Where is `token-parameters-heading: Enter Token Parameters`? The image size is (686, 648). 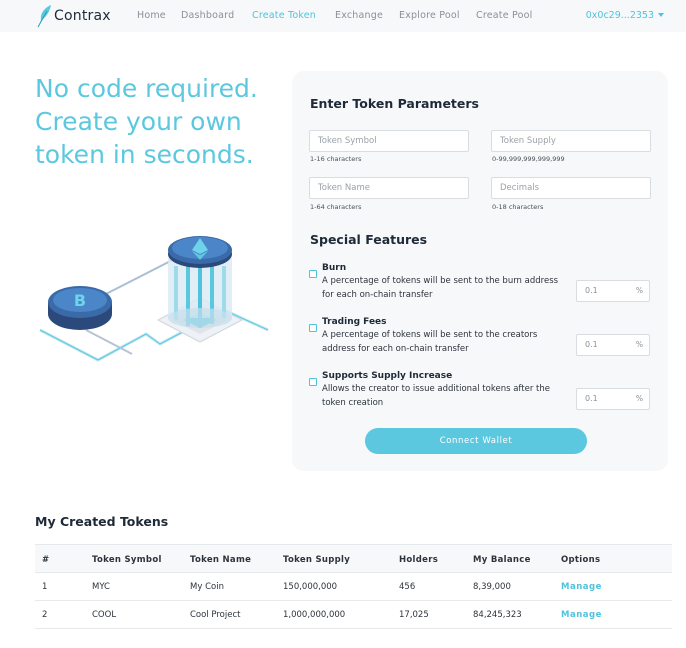
token-parameters-heading: Enter Token Parameters is located at coordinates (394, 103).